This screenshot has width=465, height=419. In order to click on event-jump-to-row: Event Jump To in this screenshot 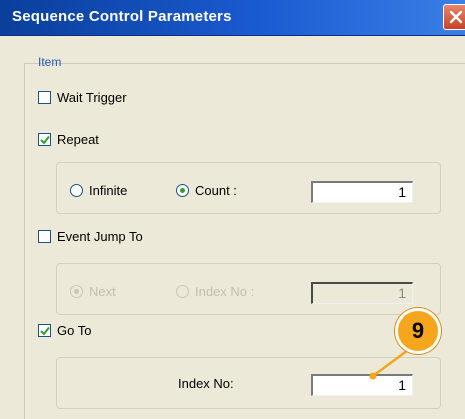, I will do `click(90, 236)`.